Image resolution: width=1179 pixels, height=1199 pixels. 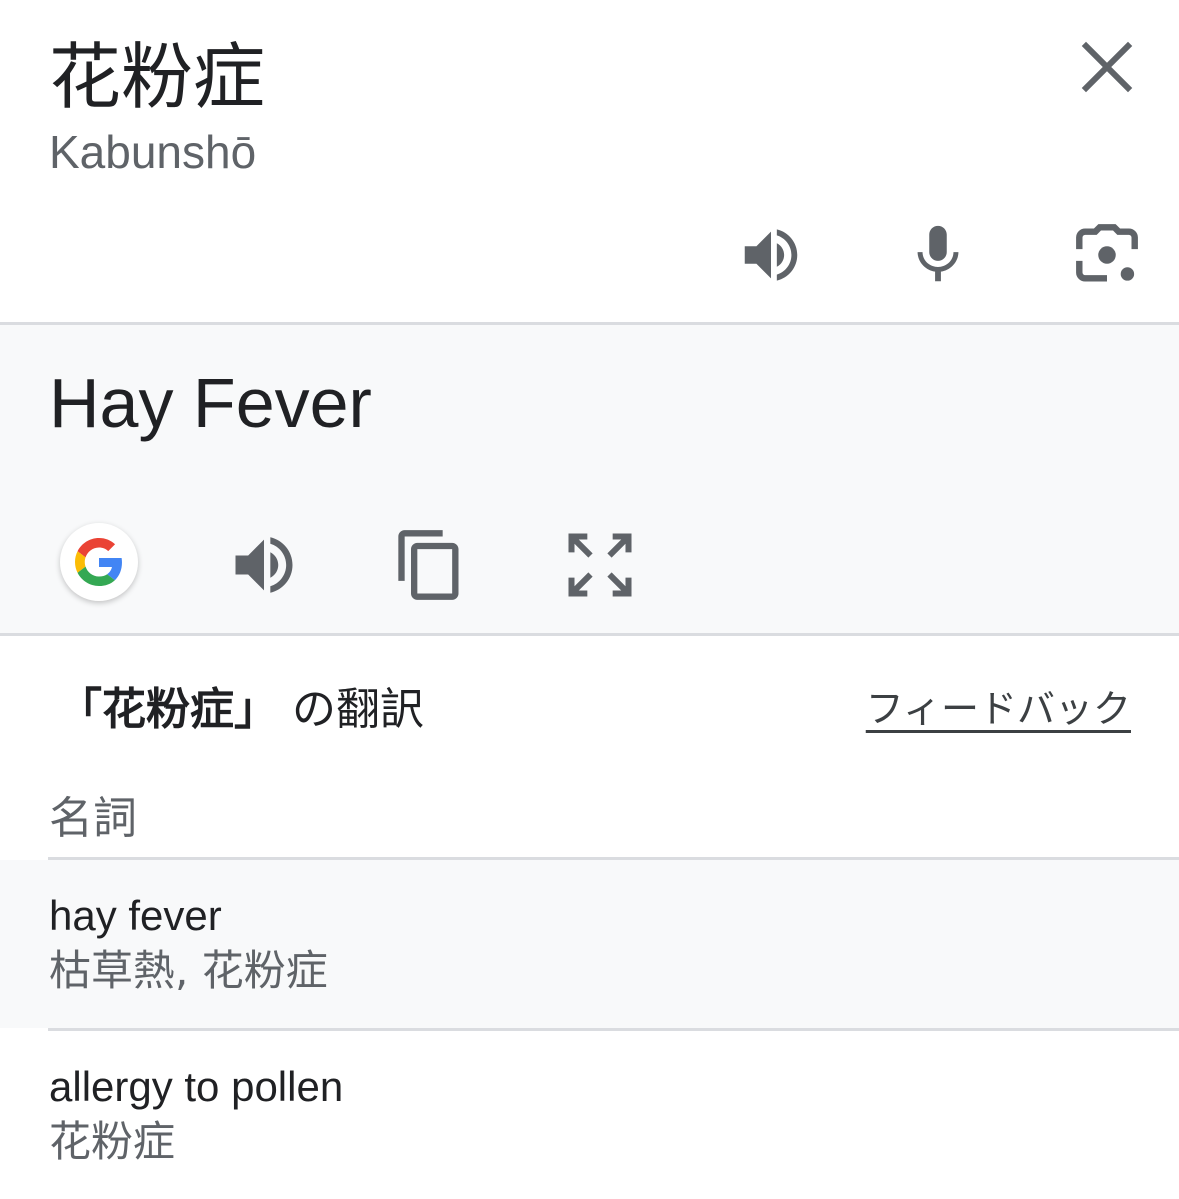 I want to click on microphone-icon, so click(x=938, y=253).